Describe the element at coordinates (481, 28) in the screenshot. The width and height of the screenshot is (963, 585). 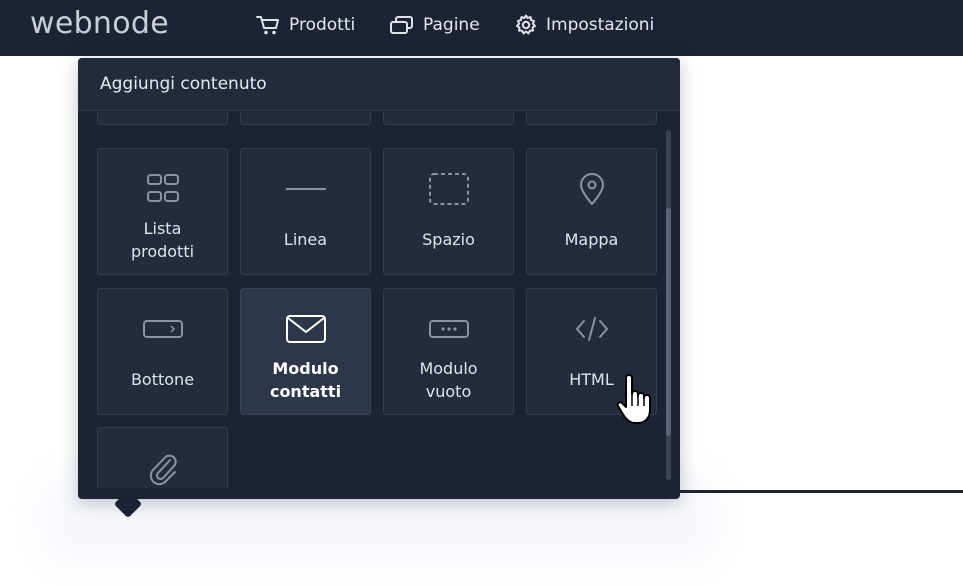
I see `top-navigation-bar: webnode Prodotti Pagine Impostazioni` at that location.